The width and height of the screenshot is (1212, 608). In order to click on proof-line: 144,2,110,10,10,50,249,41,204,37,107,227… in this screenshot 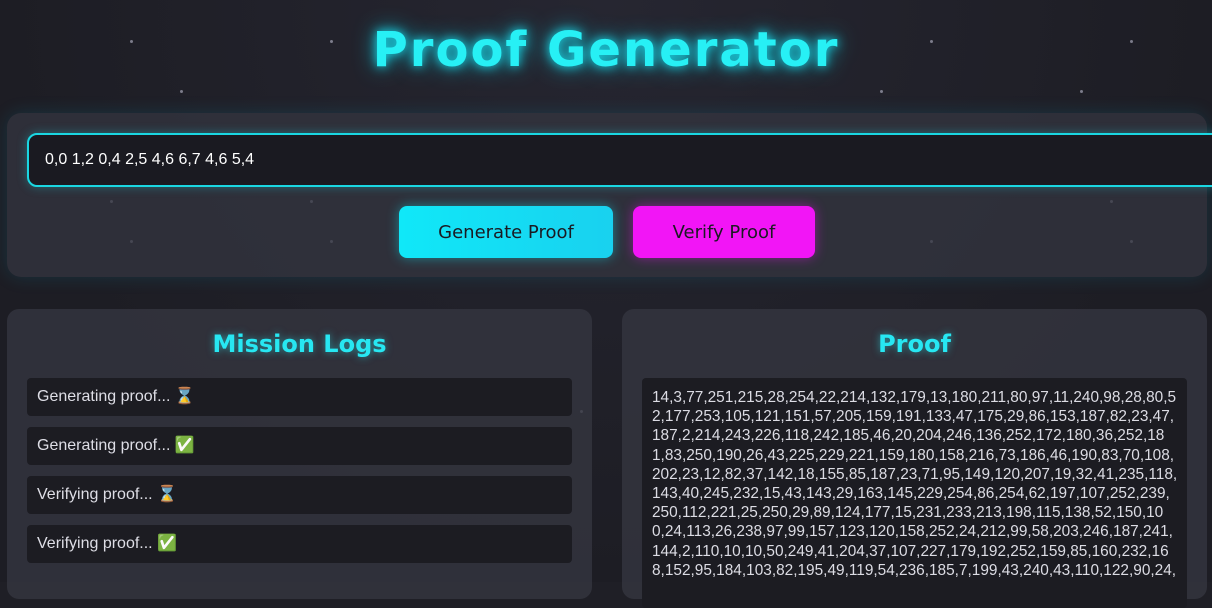, I will do `click(910, 551)`.